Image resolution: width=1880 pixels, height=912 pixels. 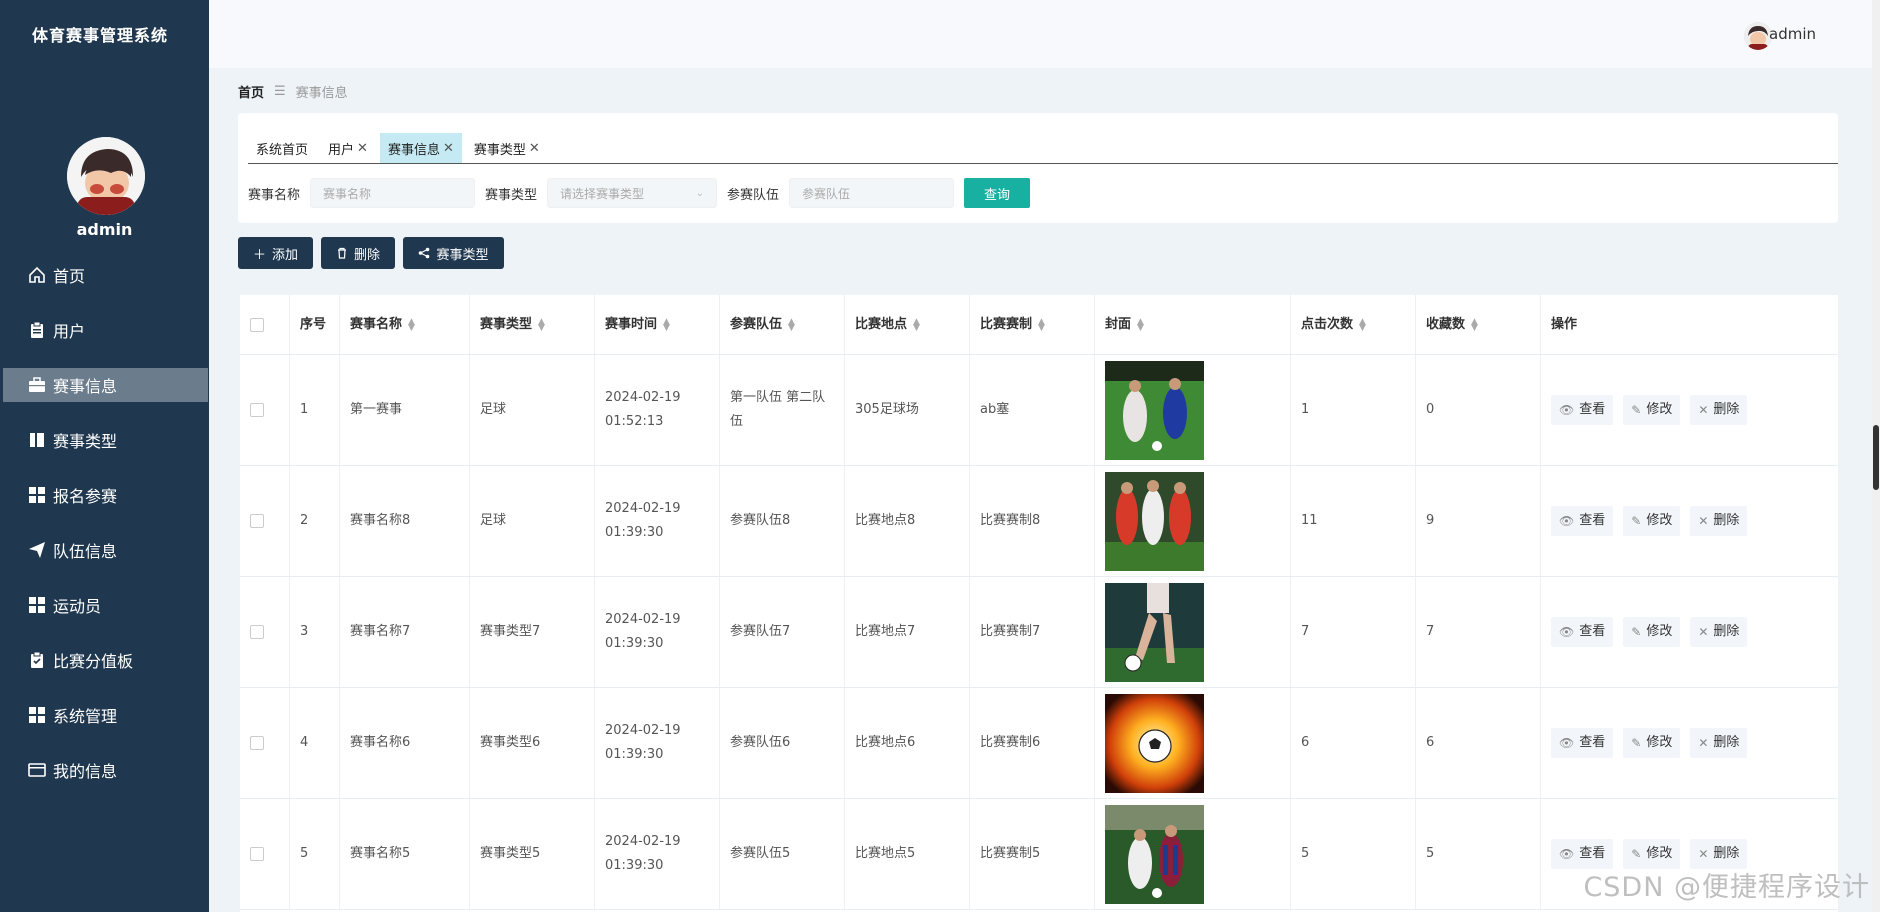 I want to click on tab-system-home: 系统首页, so click(x=282, y=148).